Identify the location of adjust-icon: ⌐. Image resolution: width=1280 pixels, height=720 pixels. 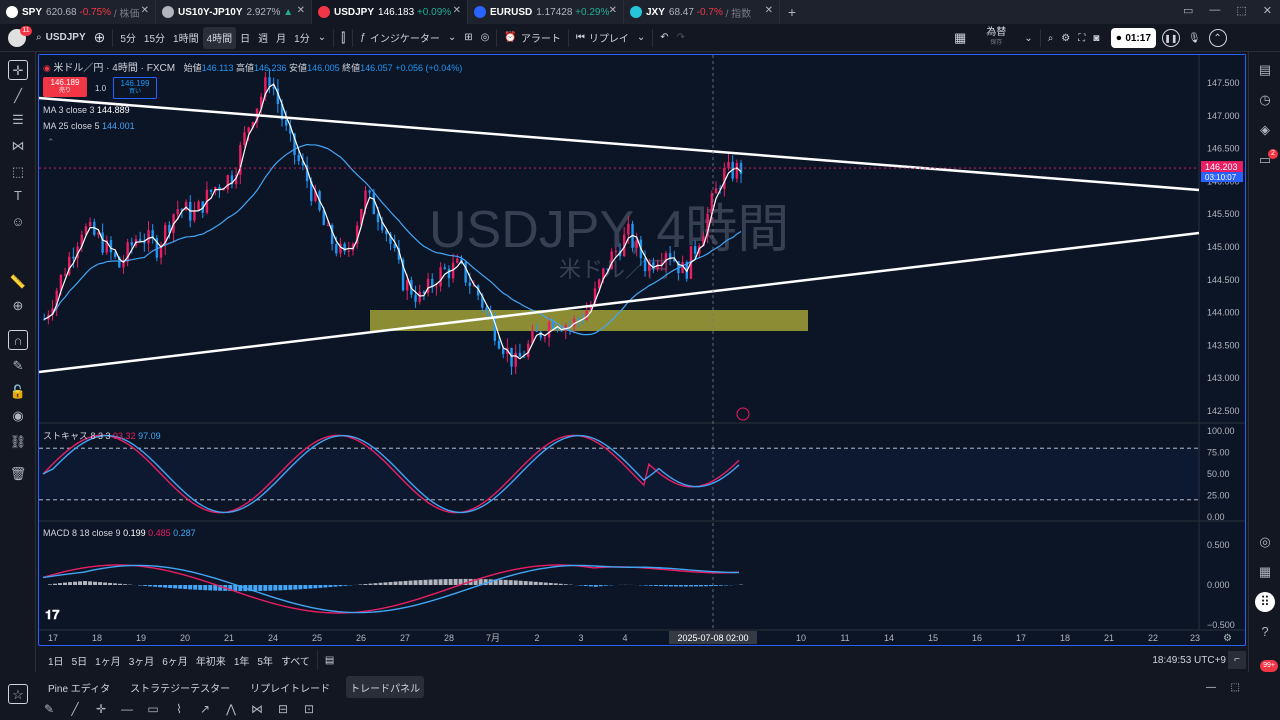
(1237, 660).